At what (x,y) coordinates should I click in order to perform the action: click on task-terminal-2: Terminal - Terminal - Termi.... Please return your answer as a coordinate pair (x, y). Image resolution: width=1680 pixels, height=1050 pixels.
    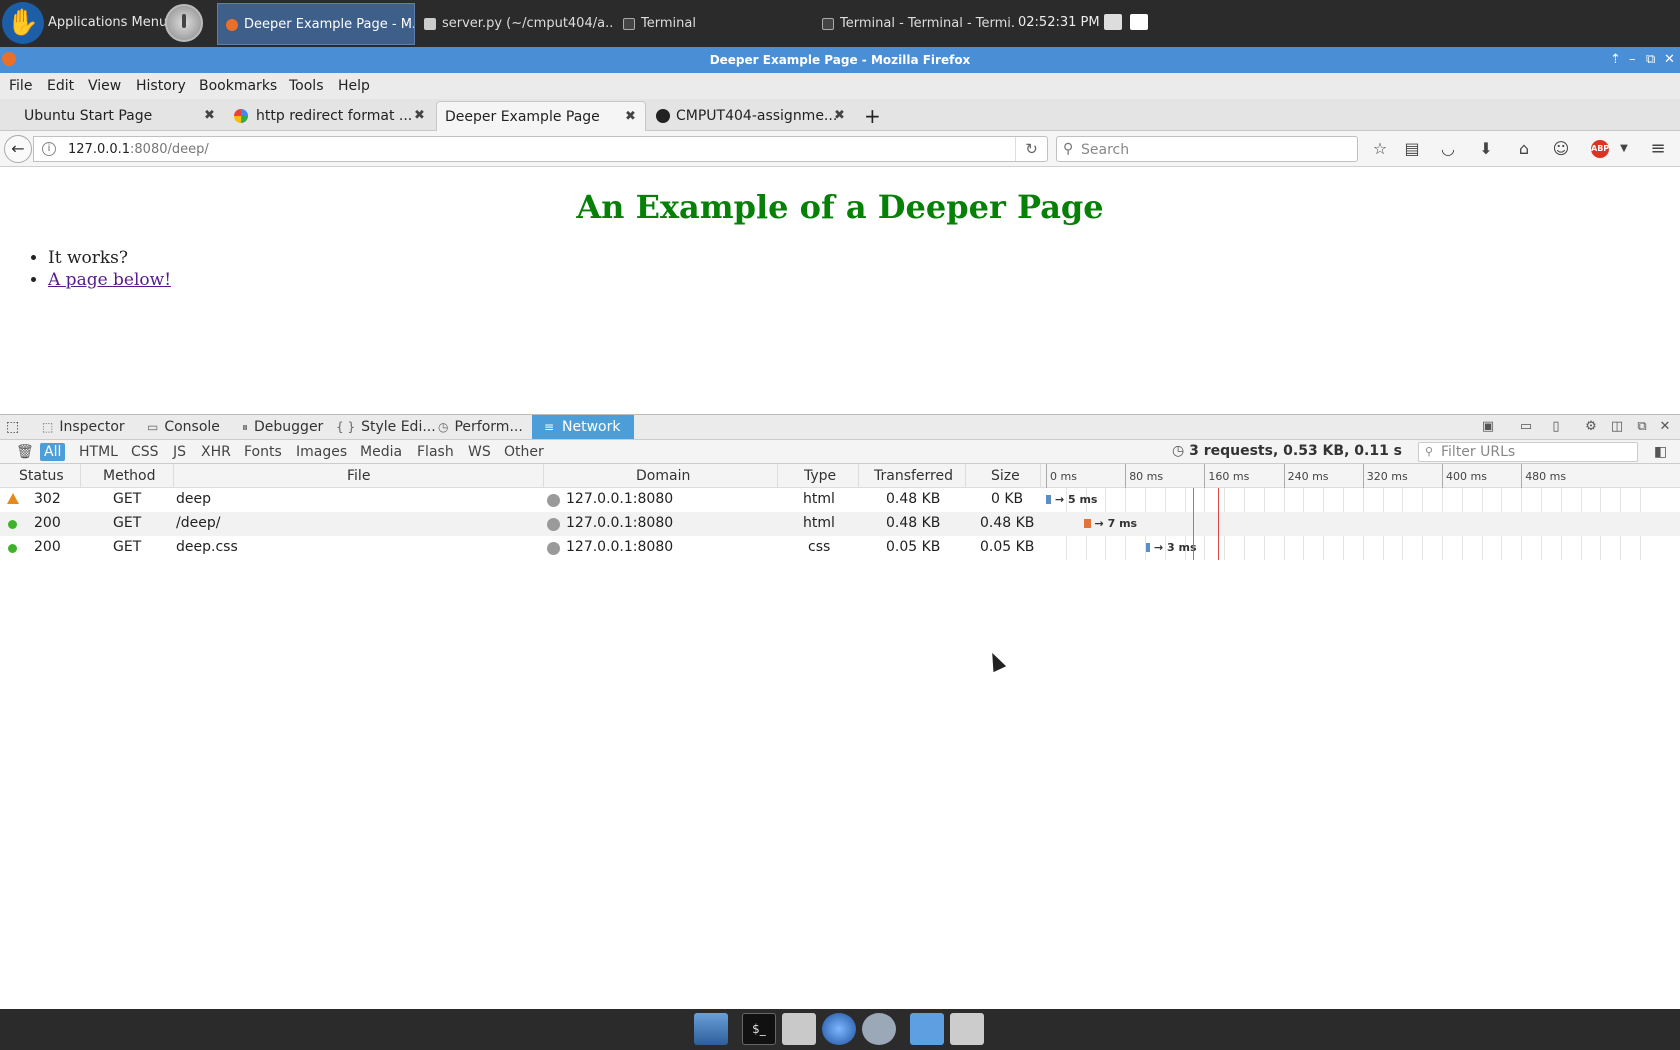
    Looking at the image, I should click on (914, 24).